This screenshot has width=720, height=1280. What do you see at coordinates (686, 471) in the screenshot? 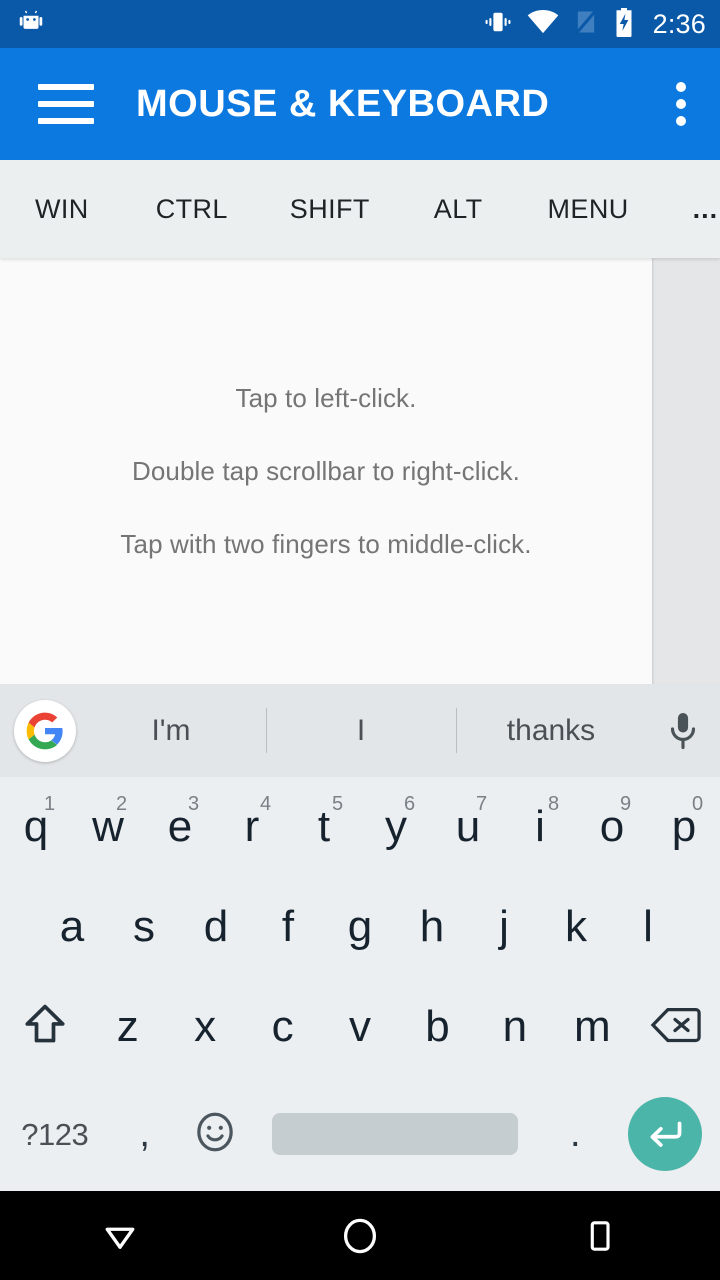
I see `scrollbar-strip` at bounding box center [686, 471].